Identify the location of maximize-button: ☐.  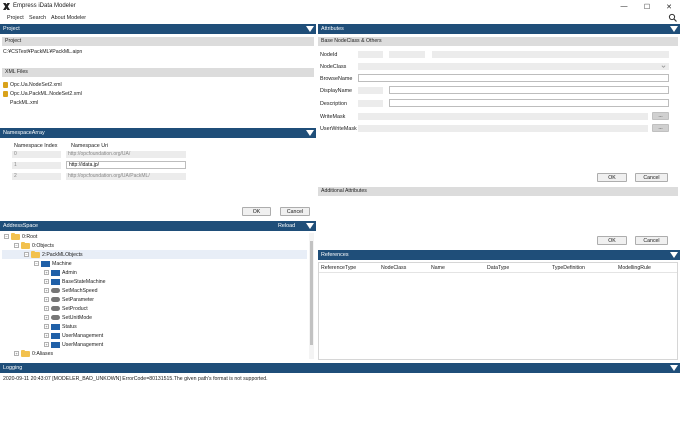
(647, 6).